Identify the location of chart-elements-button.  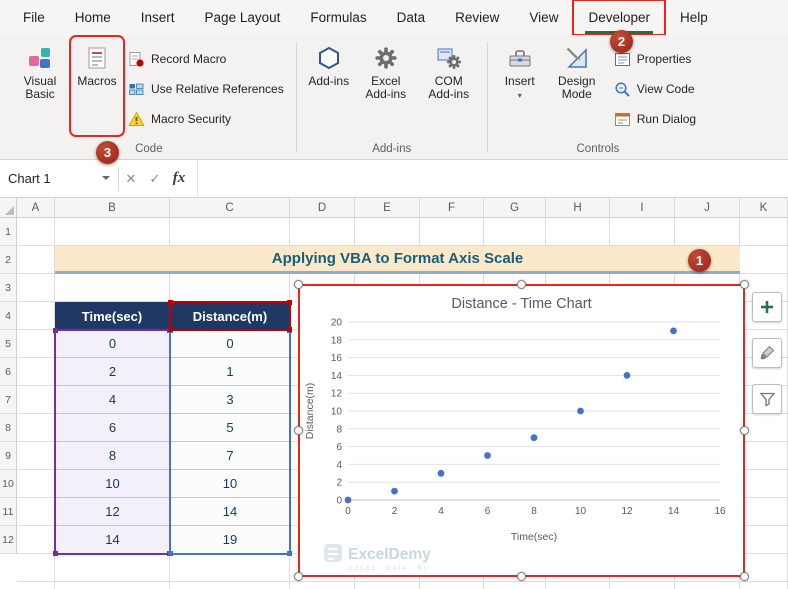
(767, 307).